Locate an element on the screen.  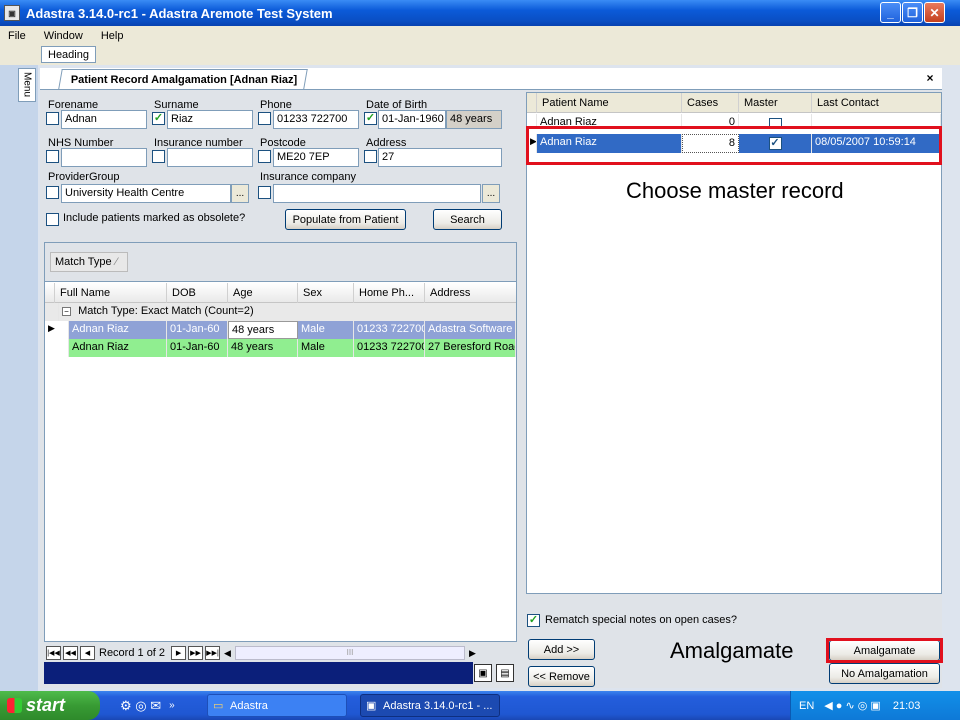
record-navigator: |◀◀ ◀◀ ◀ Record 1 of 2 ▶ ▶▶ ▶▶| ◀ III ▶ is located at coordinates (280, 653).